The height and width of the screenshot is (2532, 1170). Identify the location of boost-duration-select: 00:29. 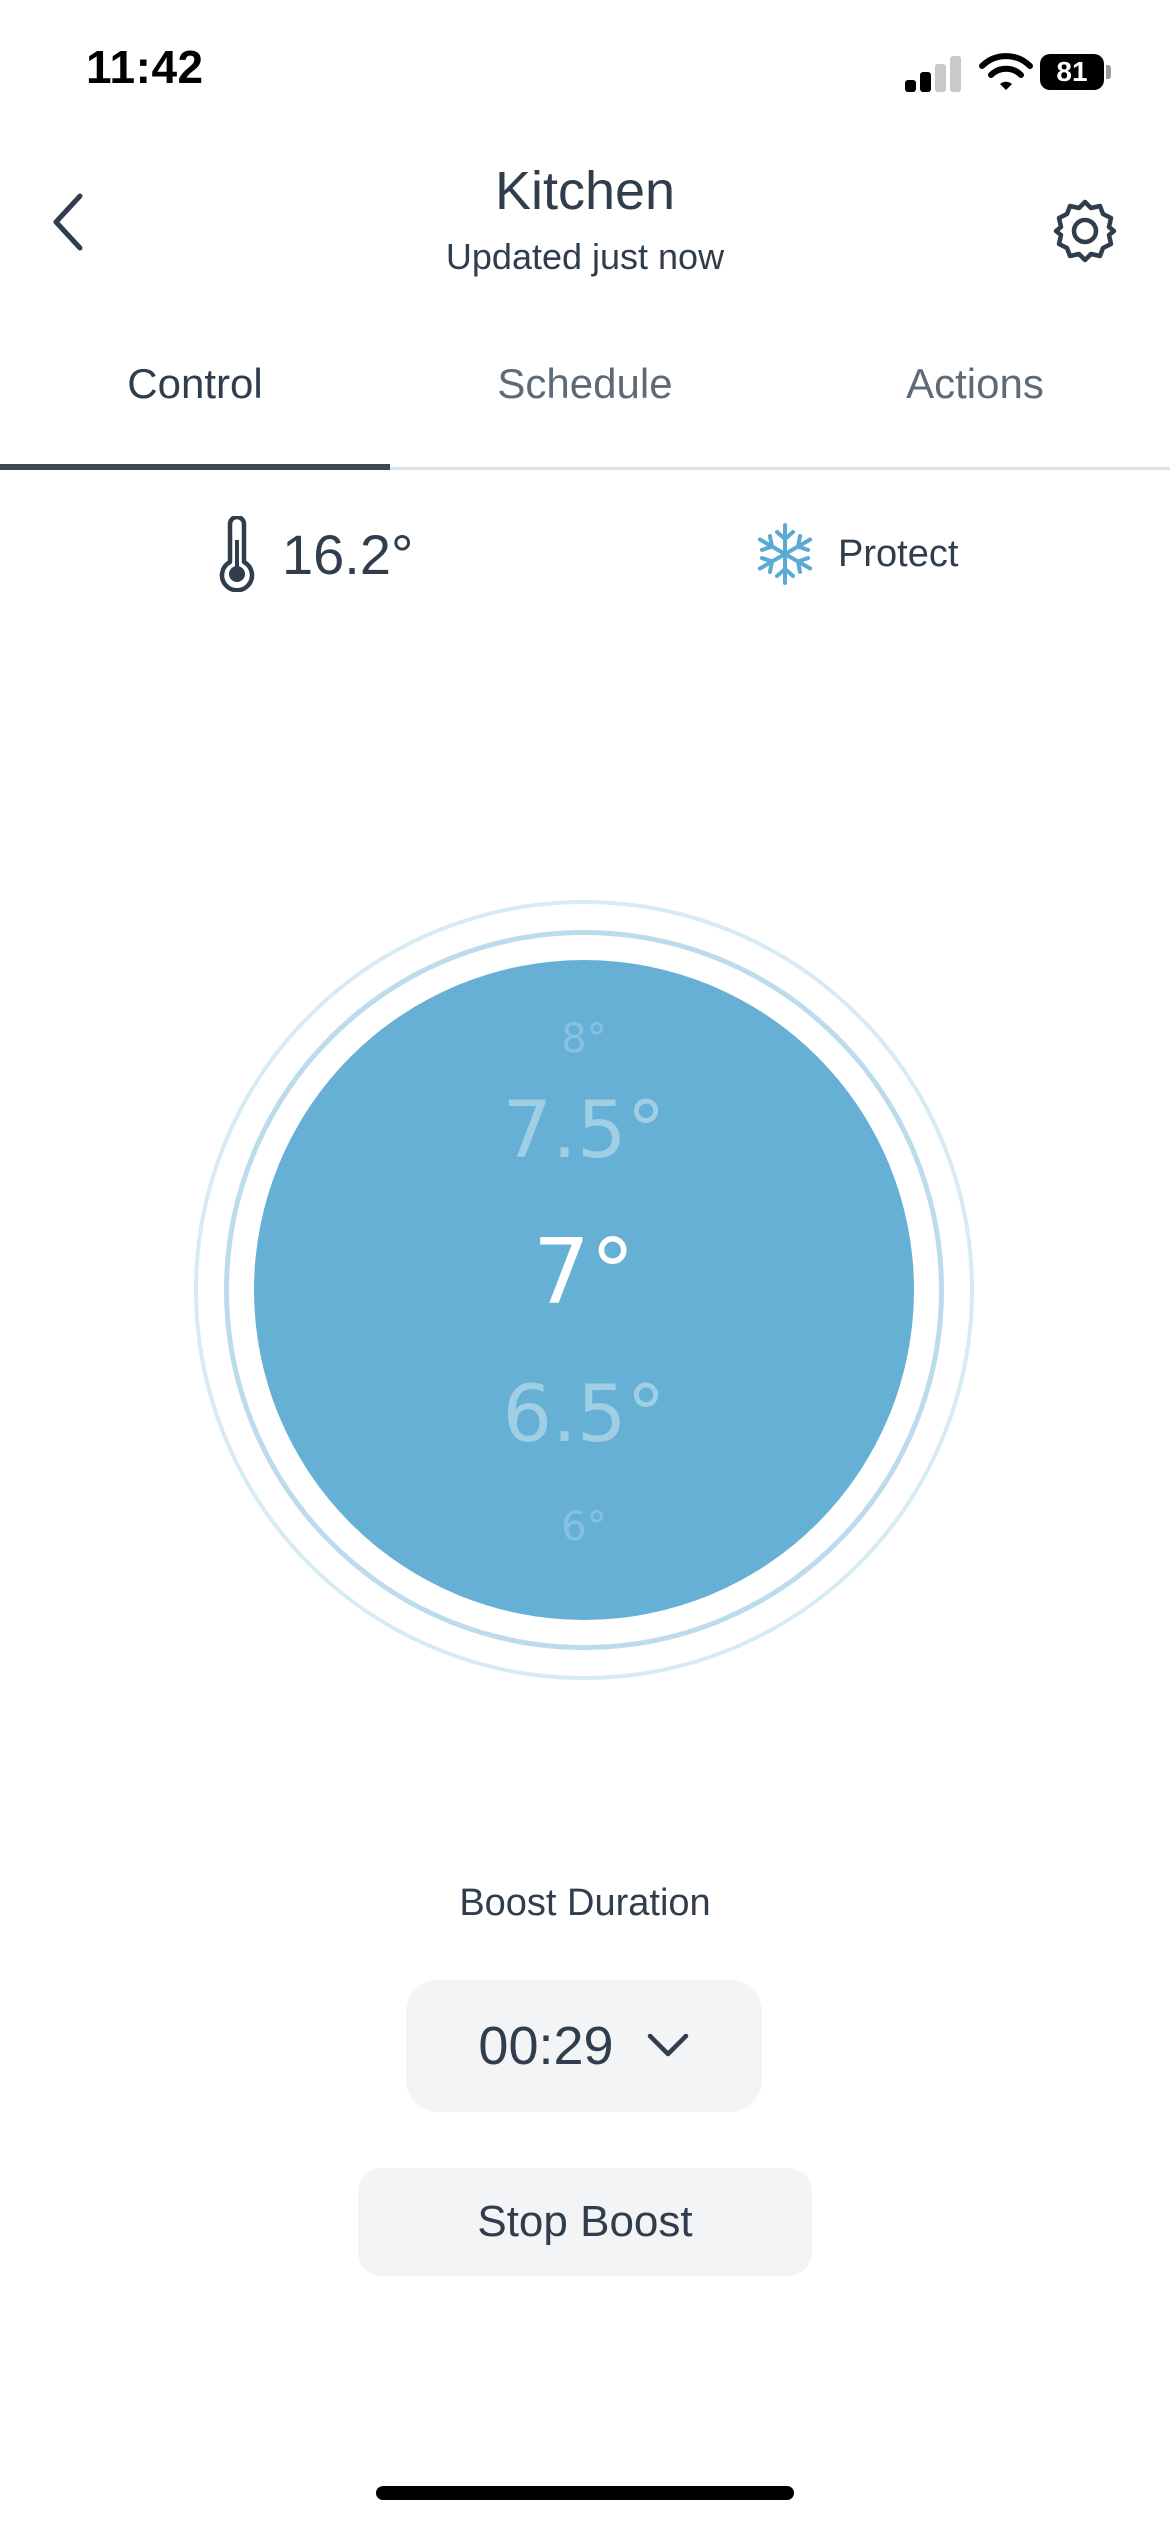
(584, 2046).